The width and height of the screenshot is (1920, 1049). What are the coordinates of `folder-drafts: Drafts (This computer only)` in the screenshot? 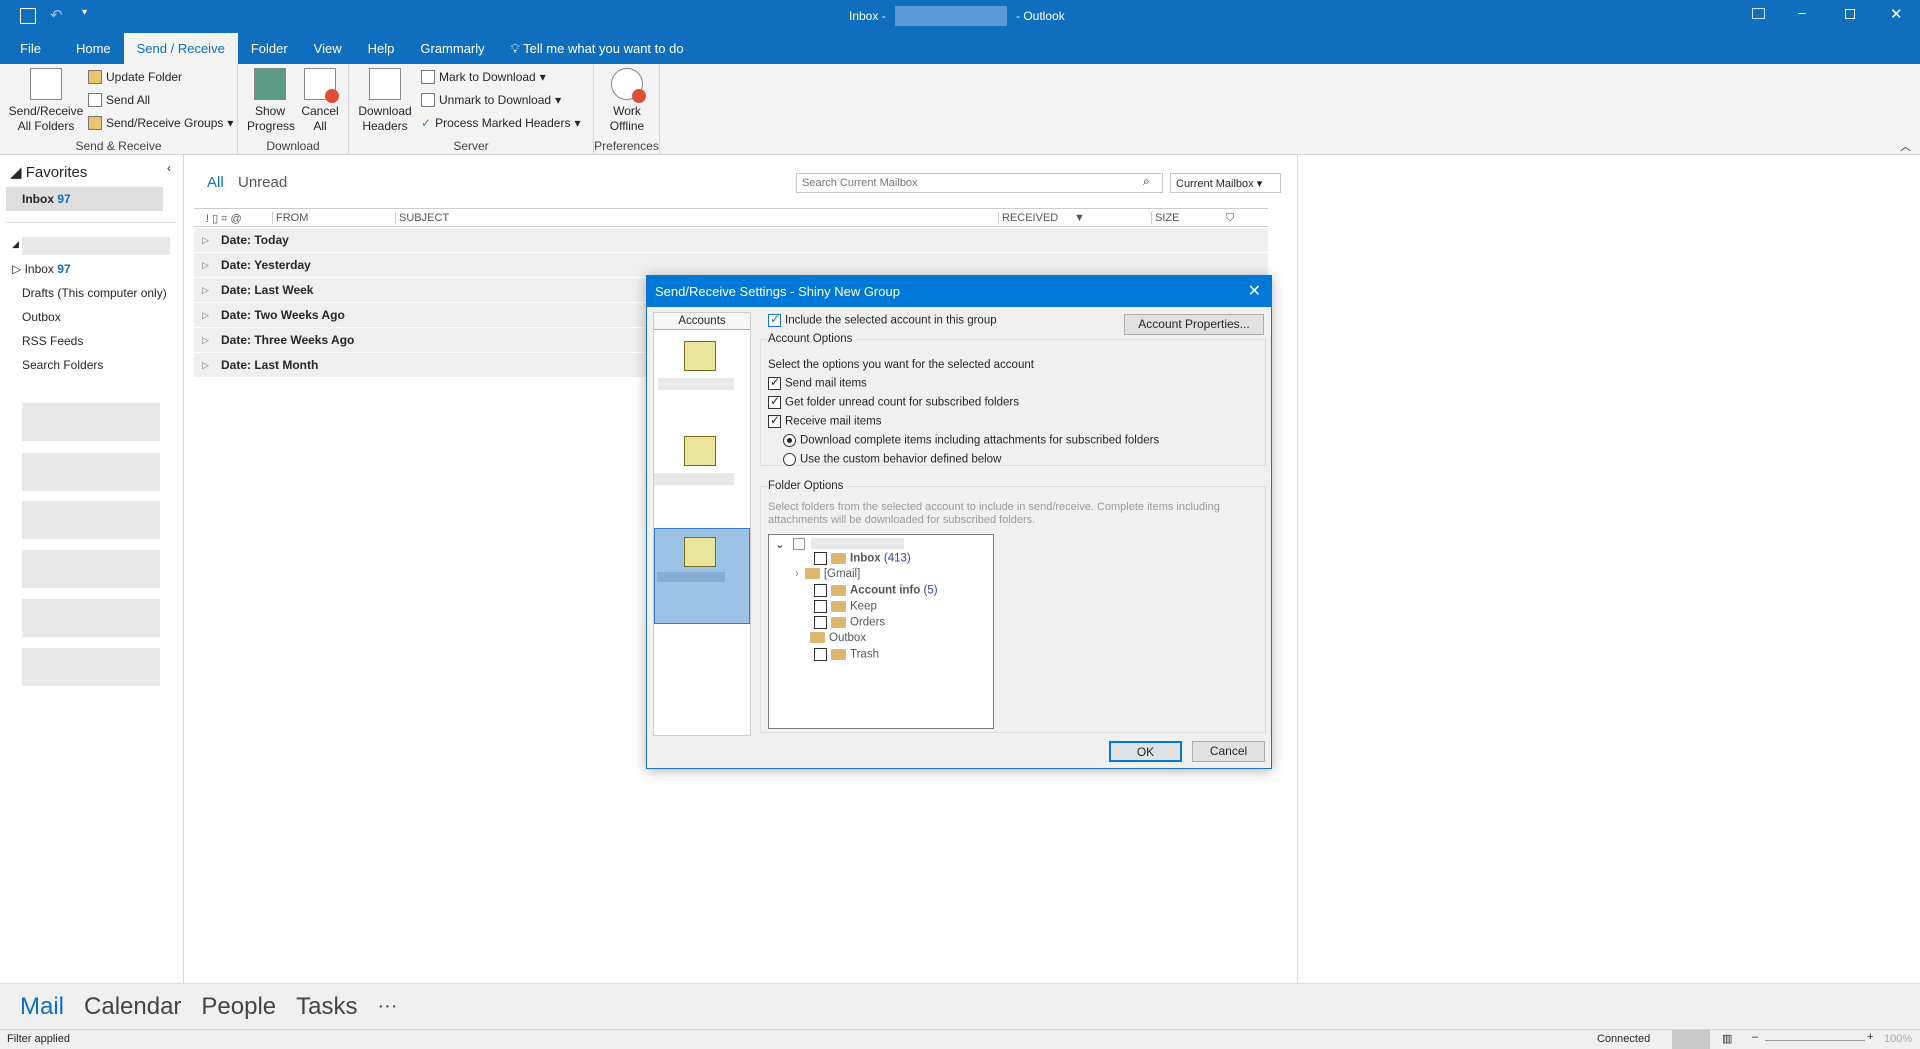 It's located at (94, 293).